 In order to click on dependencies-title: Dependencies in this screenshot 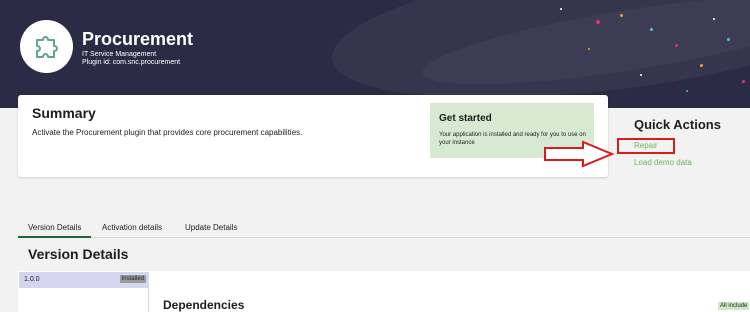, I will do `click(204, 305)`.